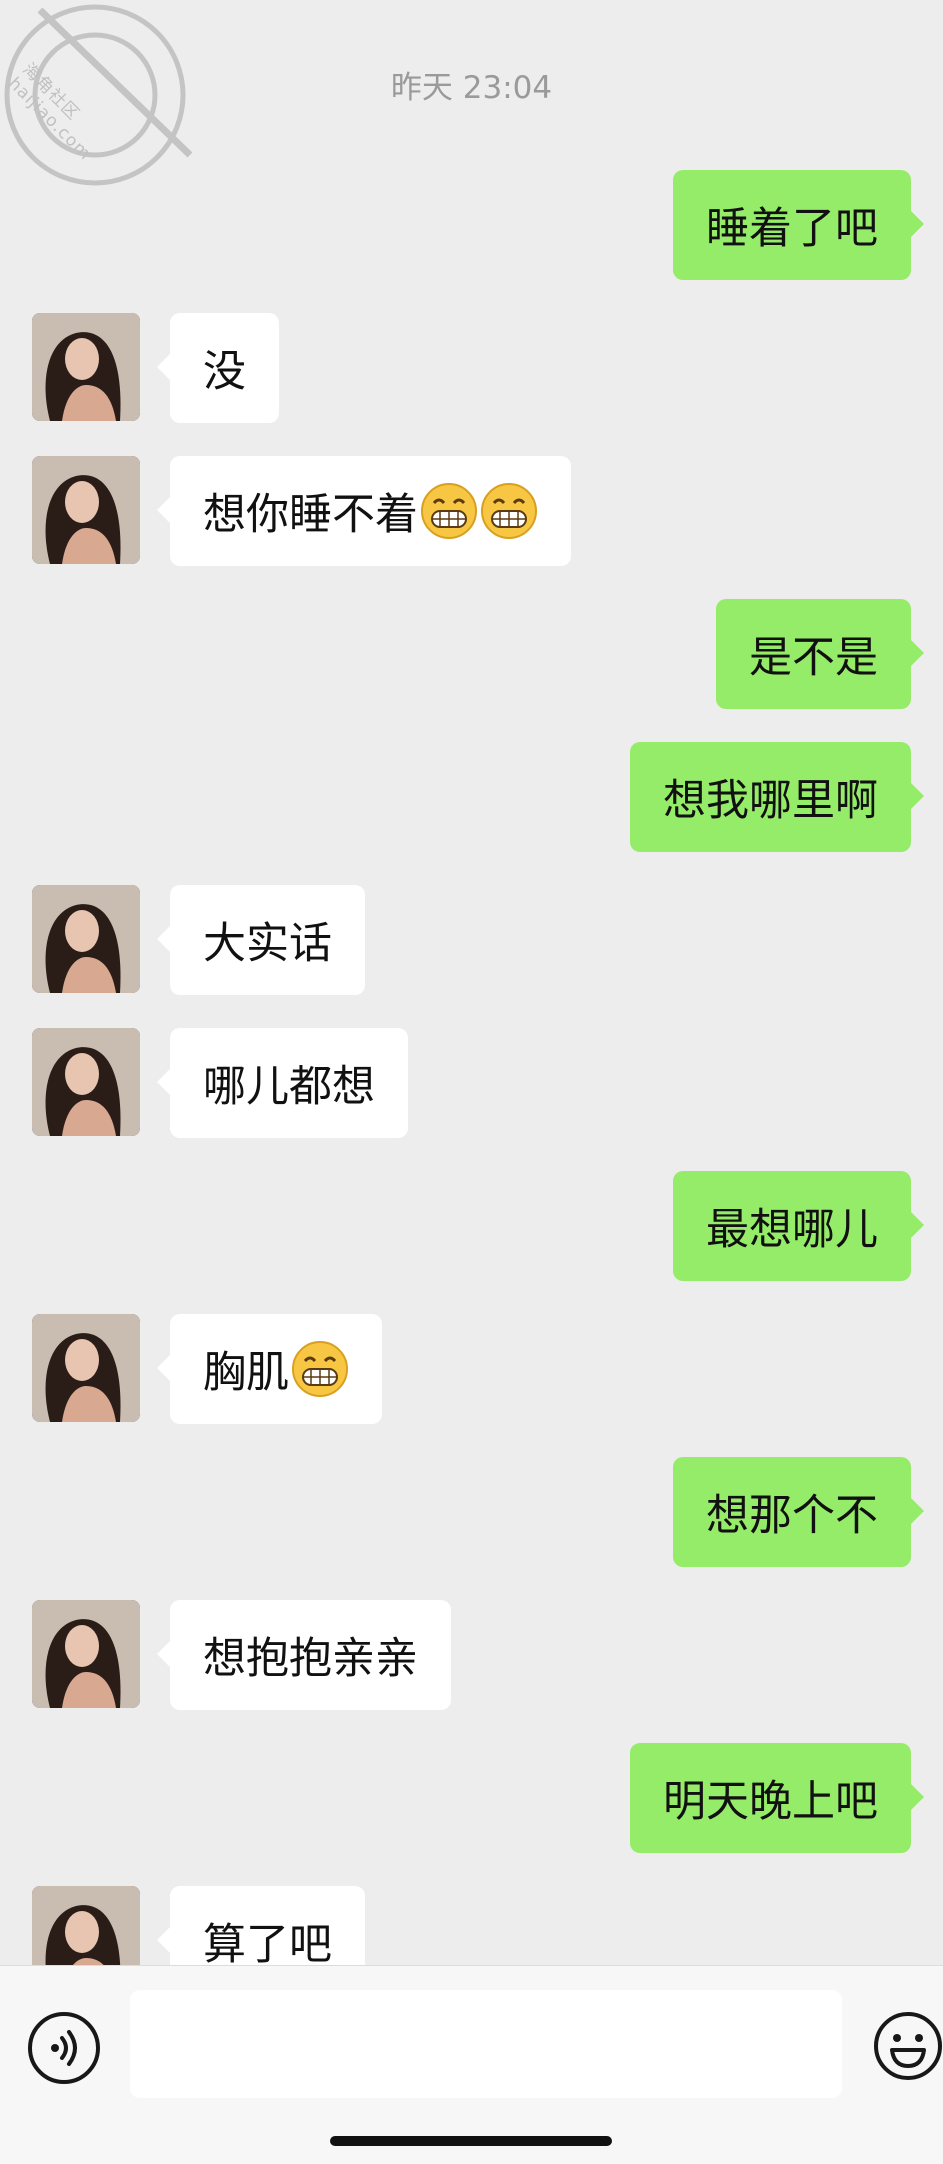  Describe the element at coordinates (792, 1516) in the screenshot. I see `message-text: 想那个不` at that location.